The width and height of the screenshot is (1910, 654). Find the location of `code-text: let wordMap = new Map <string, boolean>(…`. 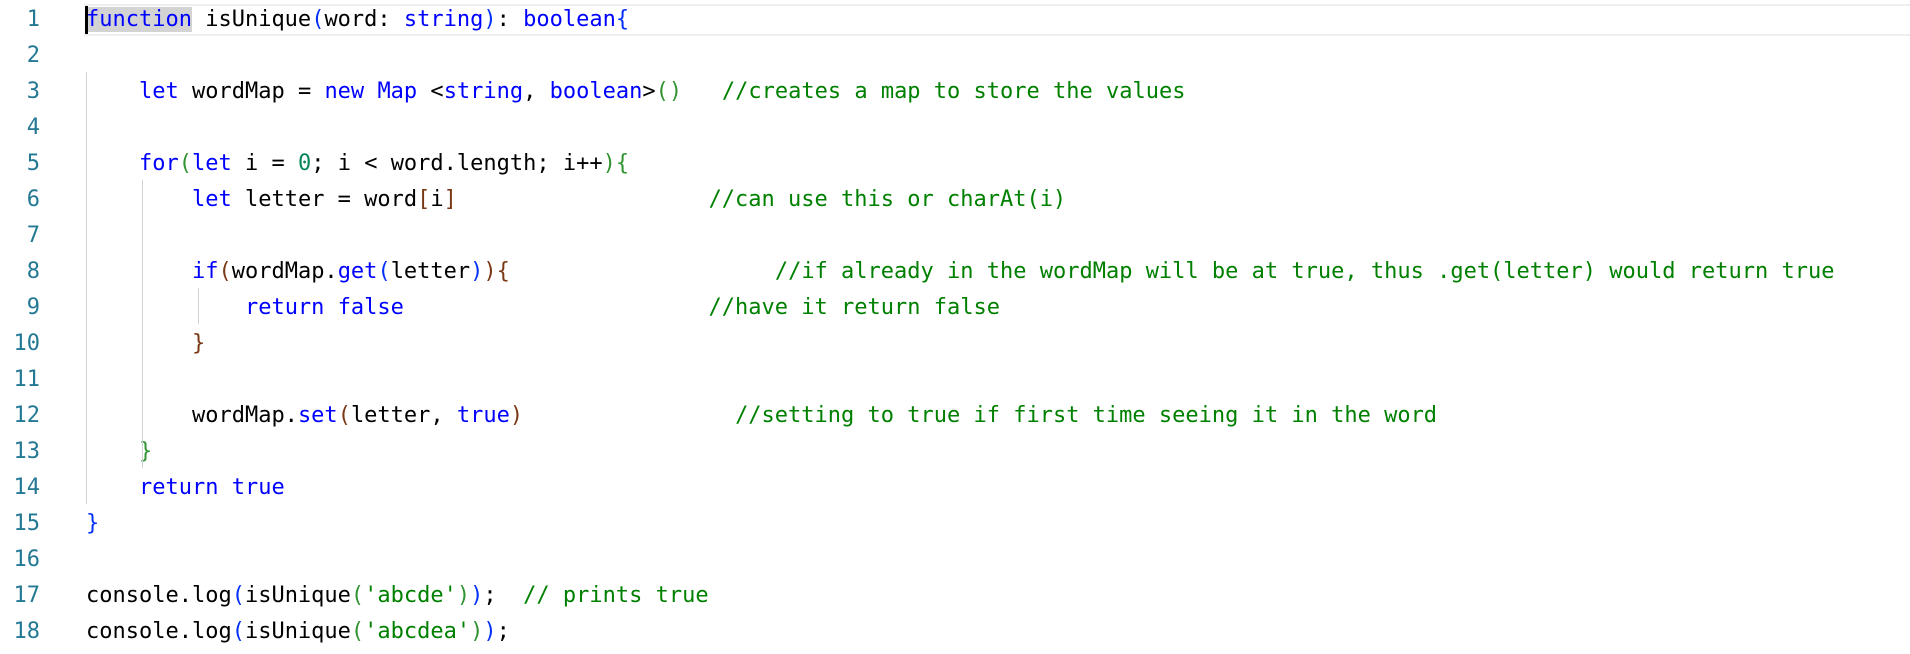

code-text: let wordMap = new Map <string, boolean>(… is located at coordinates (635, 92).